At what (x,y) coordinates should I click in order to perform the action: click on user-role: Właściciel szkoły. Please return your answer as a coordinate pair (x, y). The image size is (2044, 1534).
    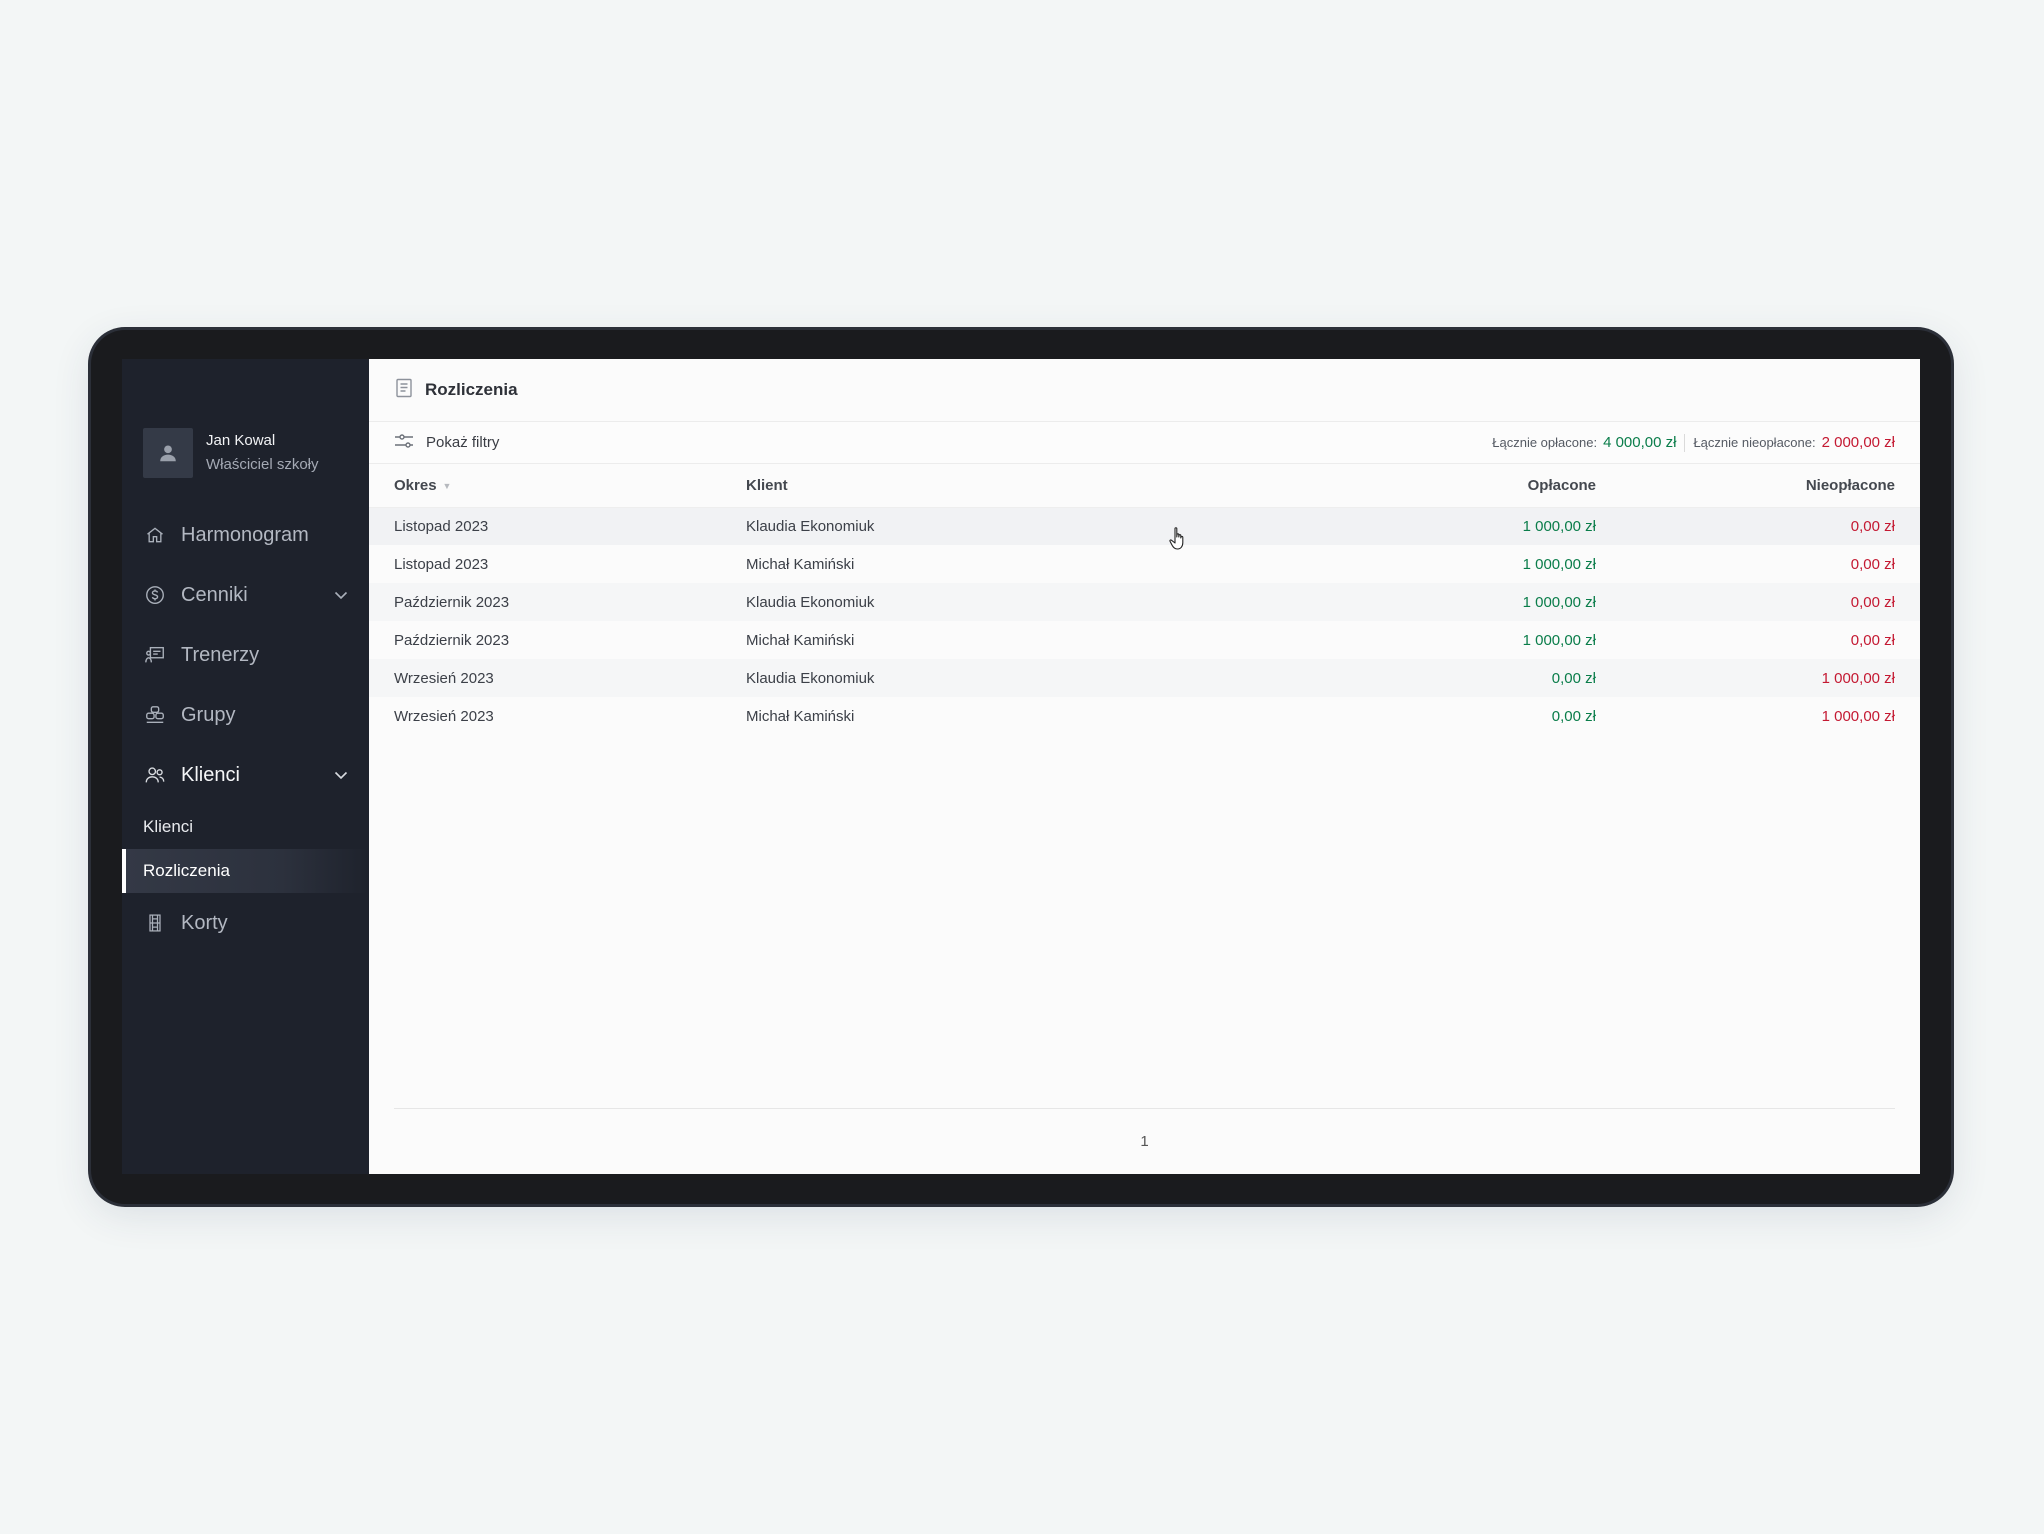
    Looking at the image, I should click on (262, 464).